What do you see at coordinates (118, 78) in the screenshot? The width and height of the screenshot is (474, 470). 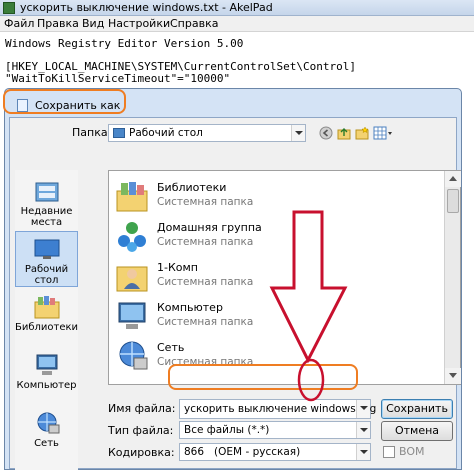 I see `editor-line: "WaitToKillServiceTimeout"="10000"` at bounding box center [118, 78].